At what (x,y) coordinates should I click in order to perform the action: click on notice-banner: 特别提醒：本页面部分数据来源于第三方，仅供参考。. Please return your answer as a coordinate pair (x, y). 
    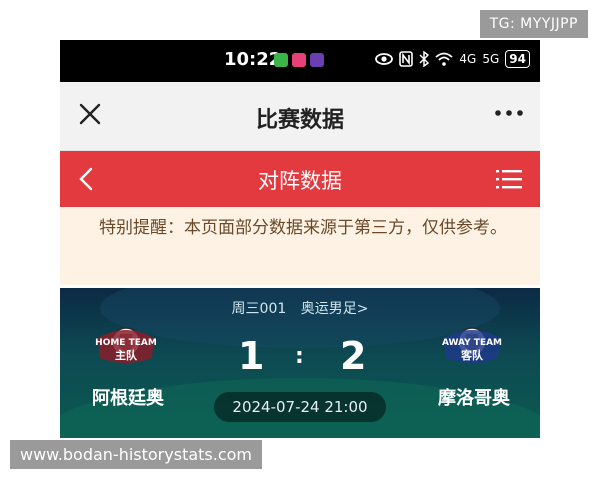
    Looking at the image, I should click on (300, 246).